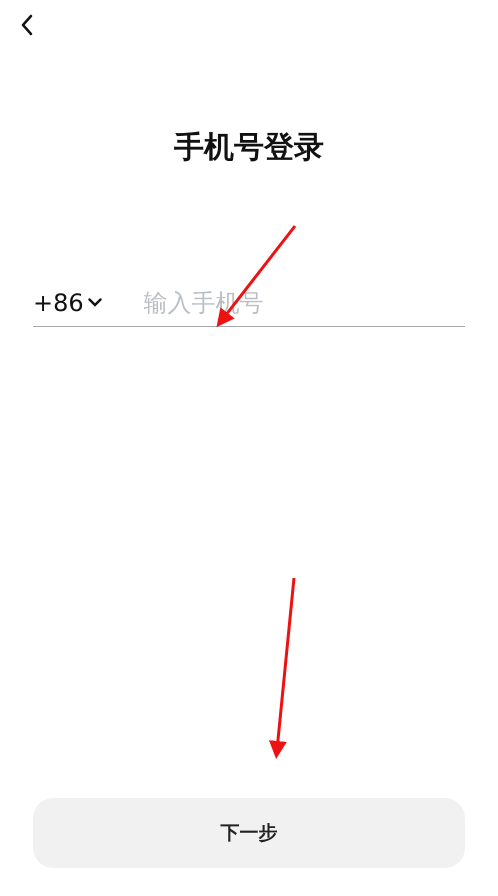  Describe the element at coordinates (249, 833) in the screenshot. I see `next-button: 下一步` at that location.